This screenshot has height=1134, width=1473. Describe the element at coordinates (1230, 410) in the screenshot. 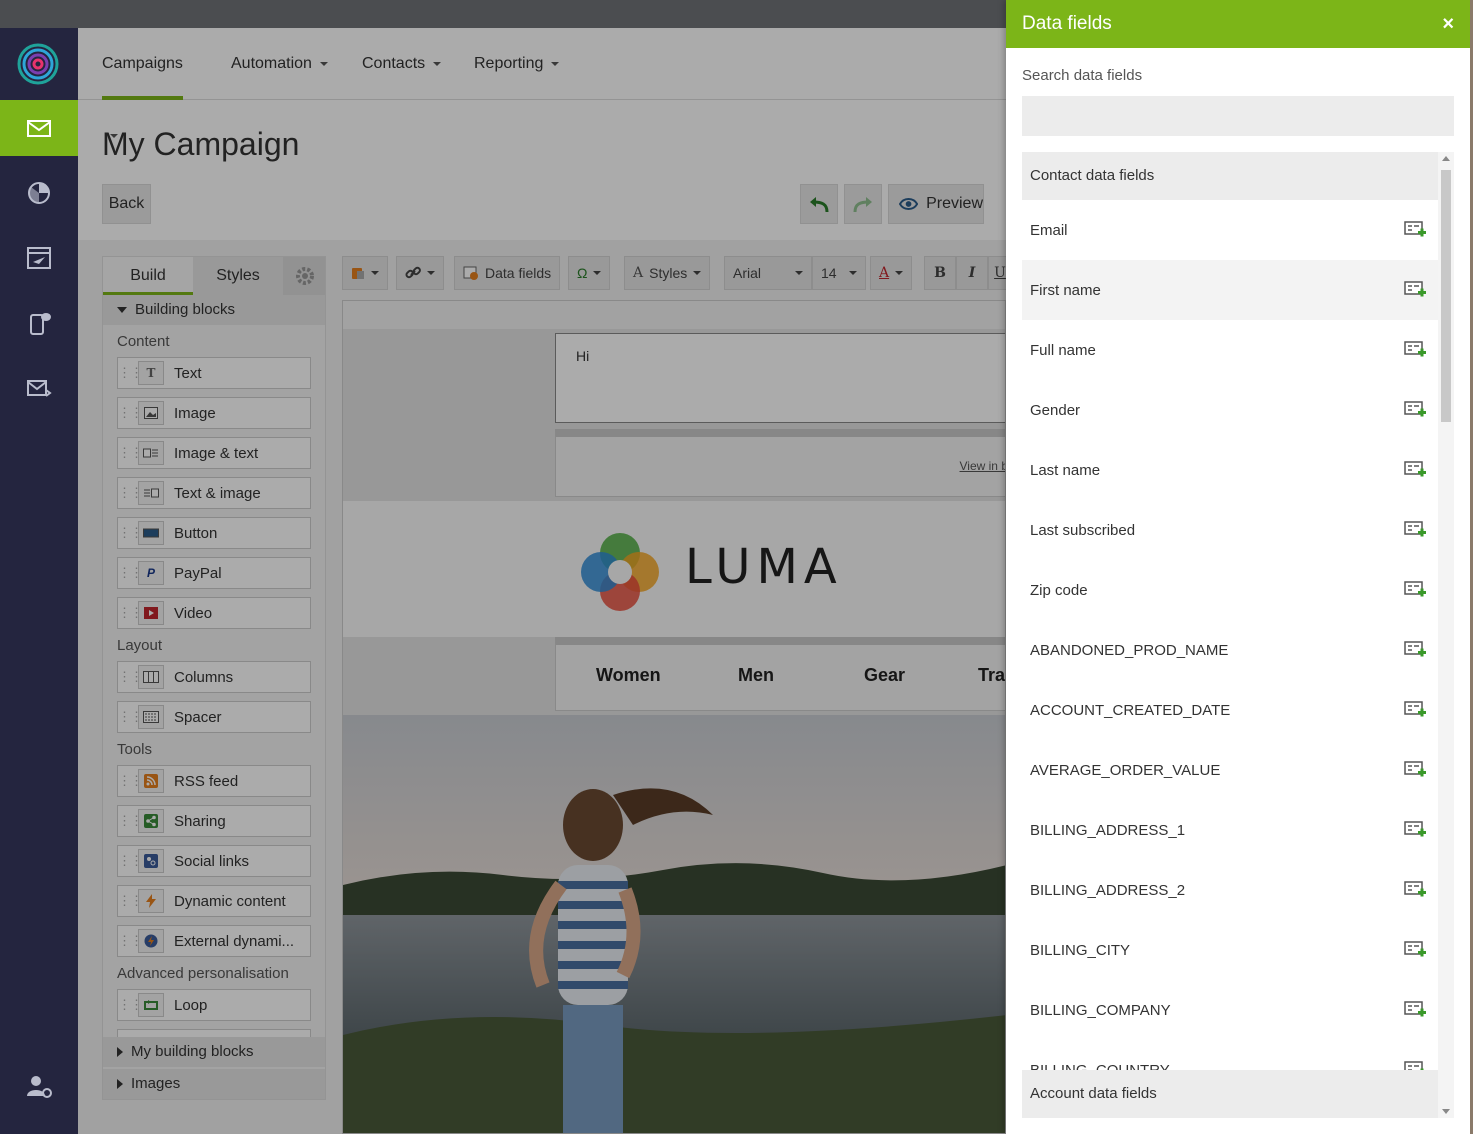

I see `data-field-row: Gender` at that location.